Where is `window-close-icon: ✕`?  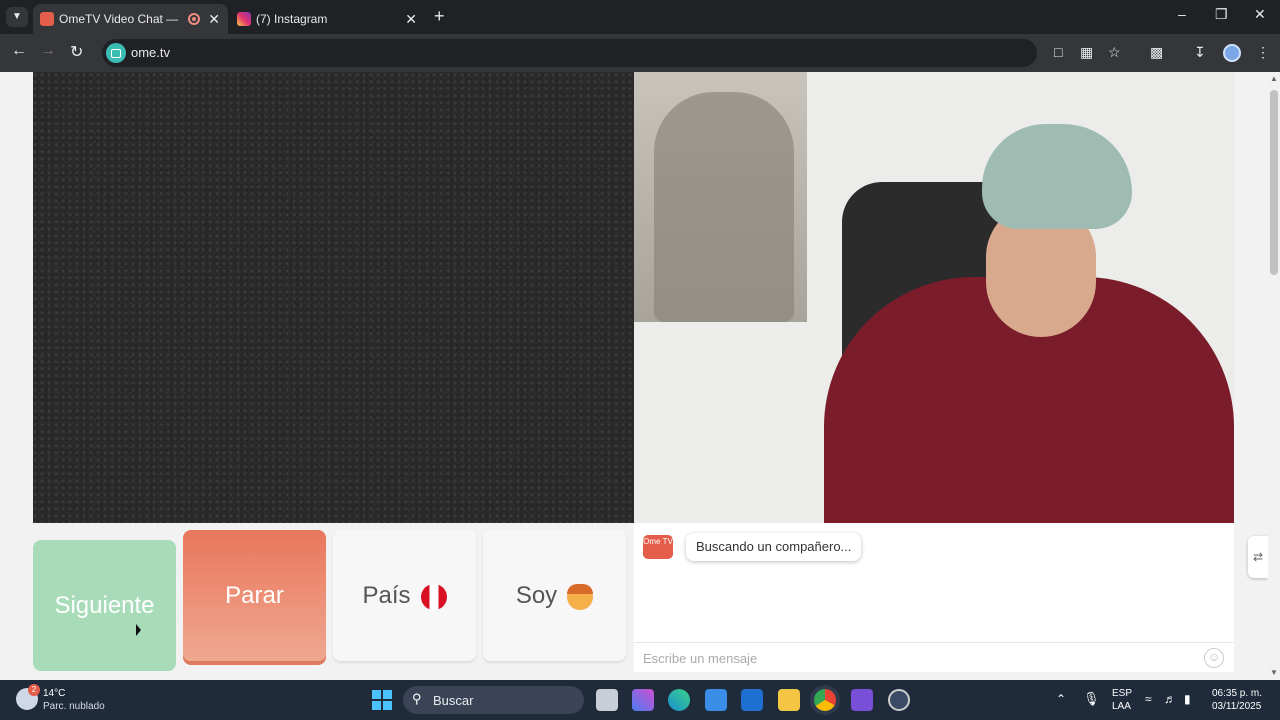
window-close-icon: ✕ is located at coordinates (1260, 14).